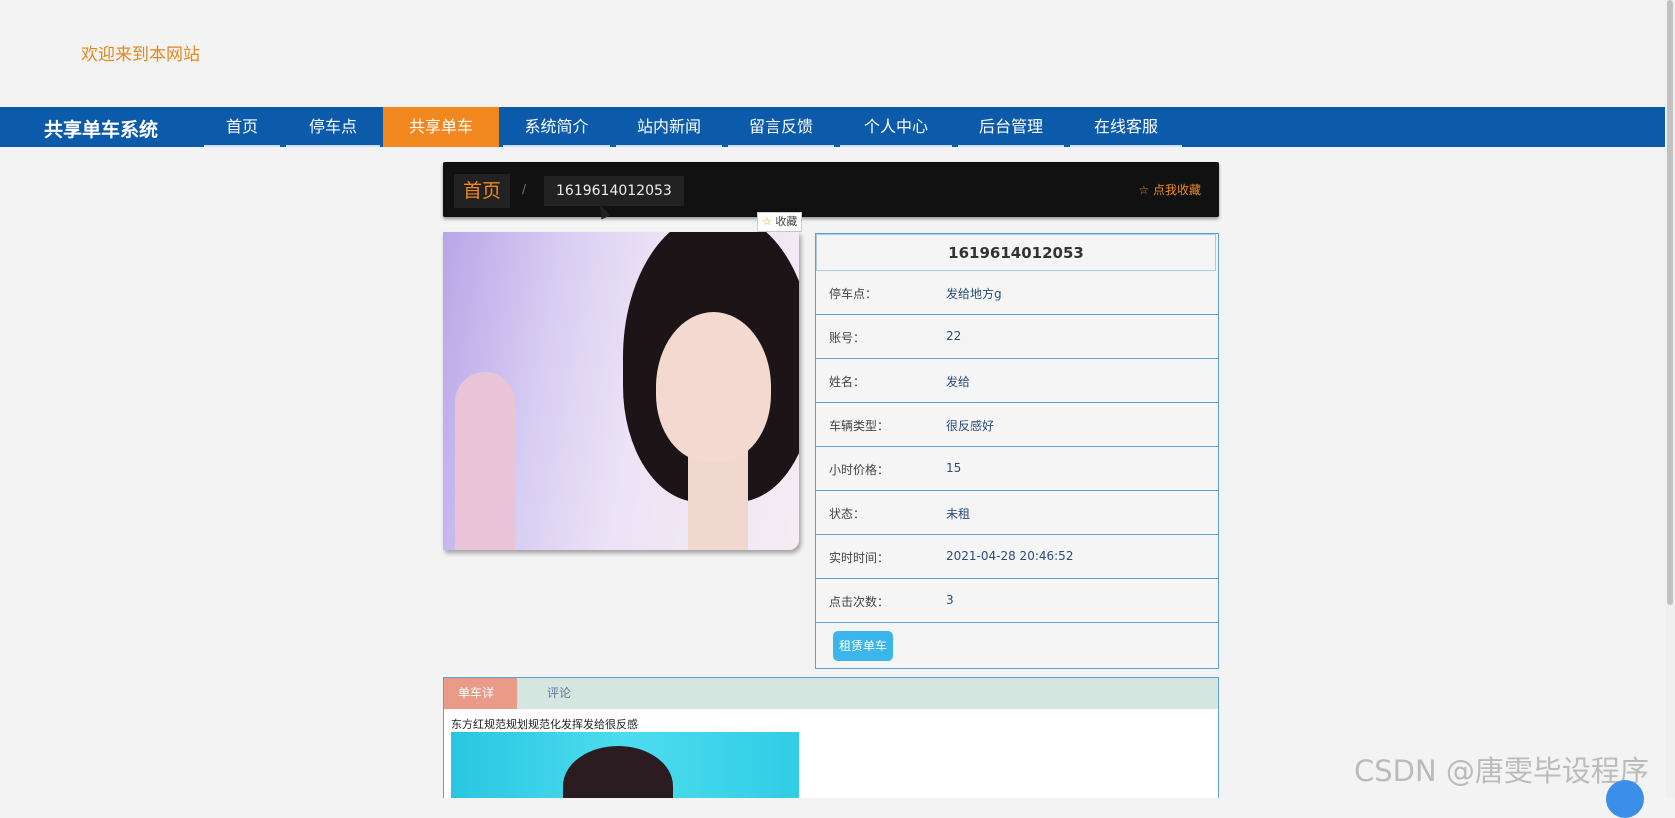 The height and width of the screenshot is (818, 1675). What do you see at coordinates (1017, 557) in the screenshot?
I see `detail-row-time: 实时时间： 2021-04-28 20:46:52` at bounding box center [1017, 557].